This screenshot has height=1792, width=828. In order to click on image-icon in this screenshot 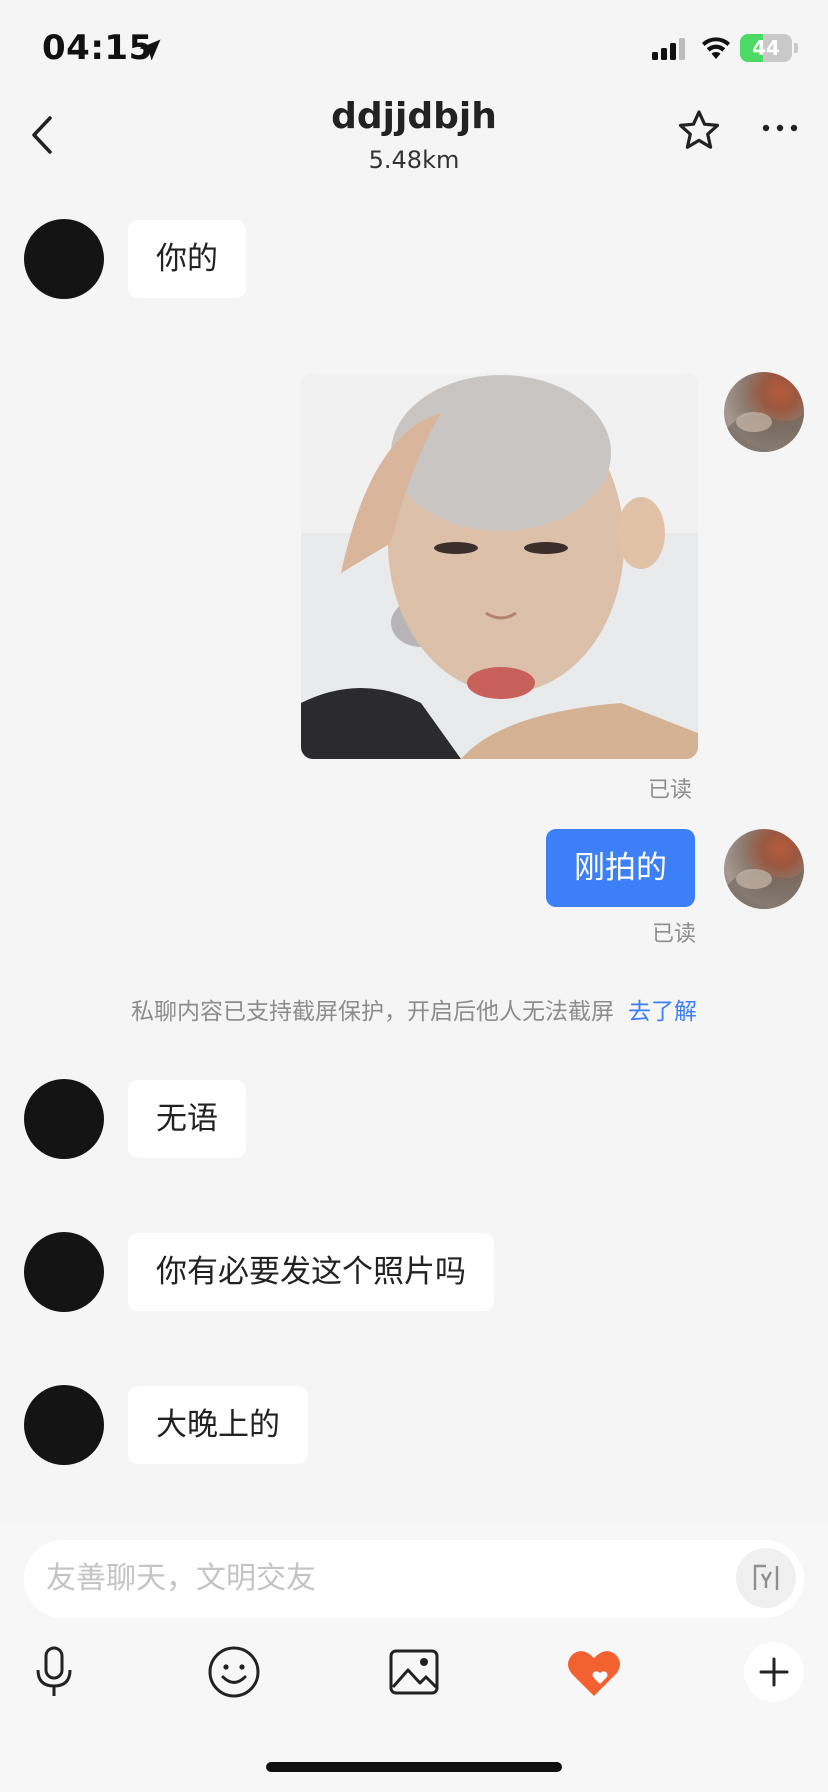, I will do `click(414, 1672)`.